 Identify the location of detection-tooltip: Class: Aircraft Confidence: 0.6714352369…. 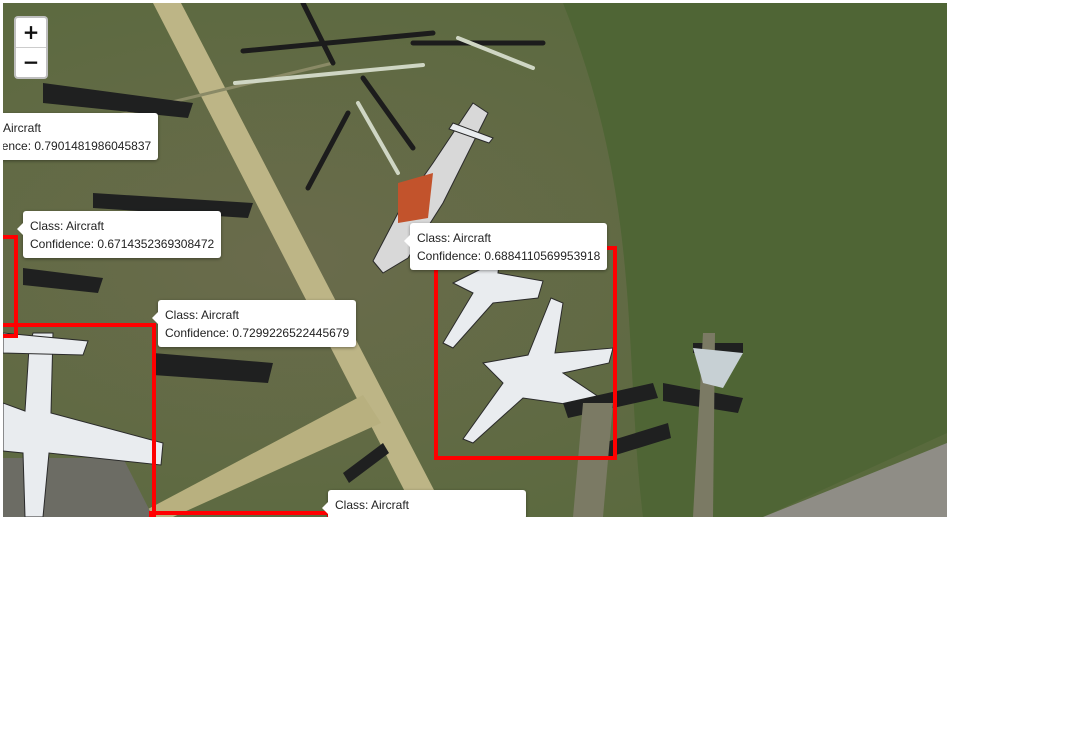
(119, 234).